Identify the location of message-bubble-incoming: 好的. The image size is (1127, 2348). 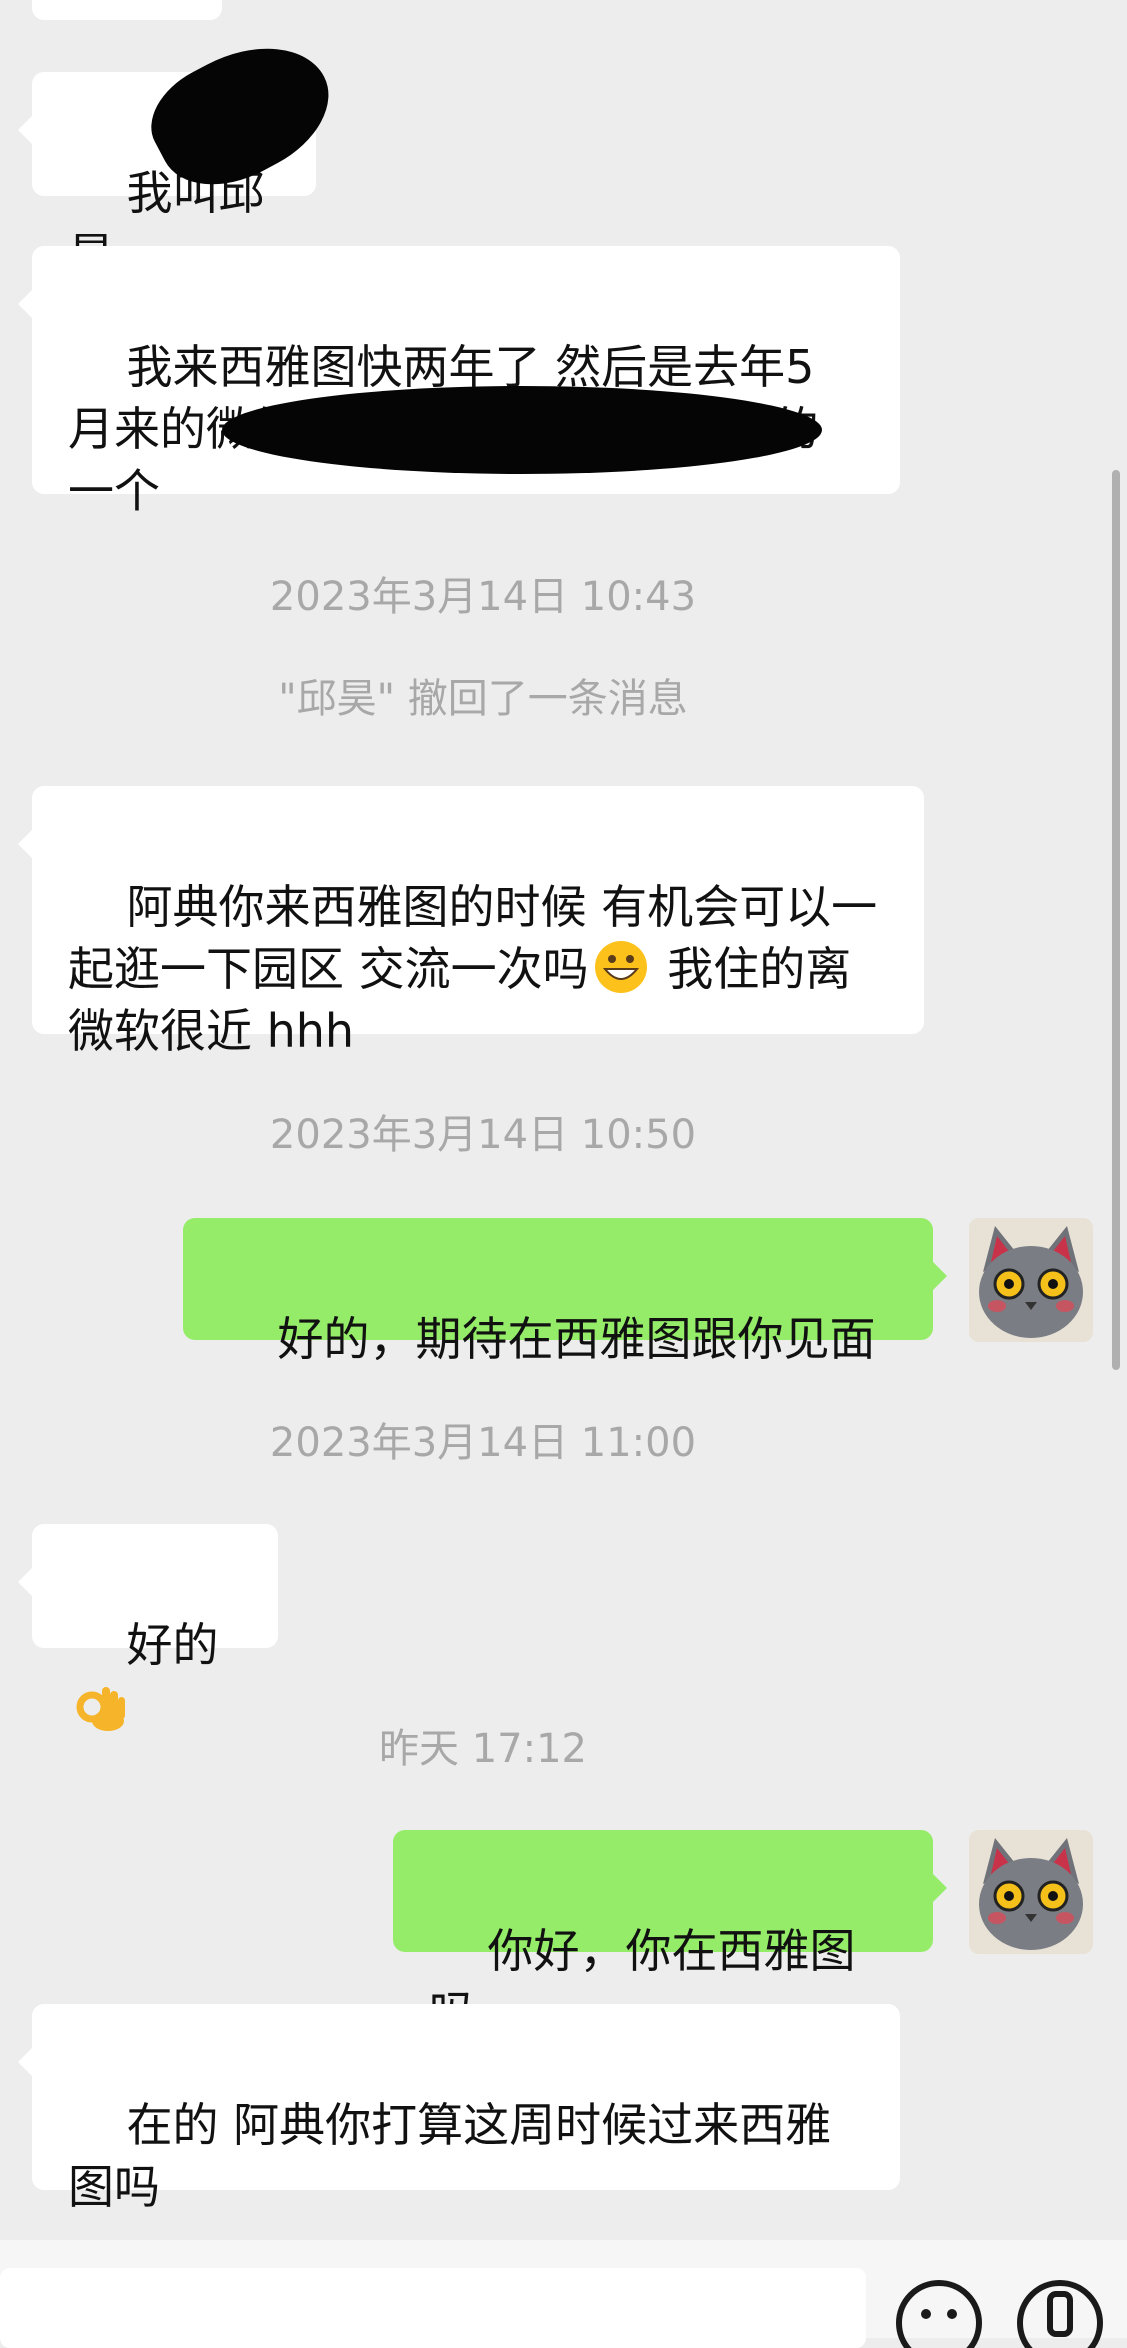
(148, 1627).